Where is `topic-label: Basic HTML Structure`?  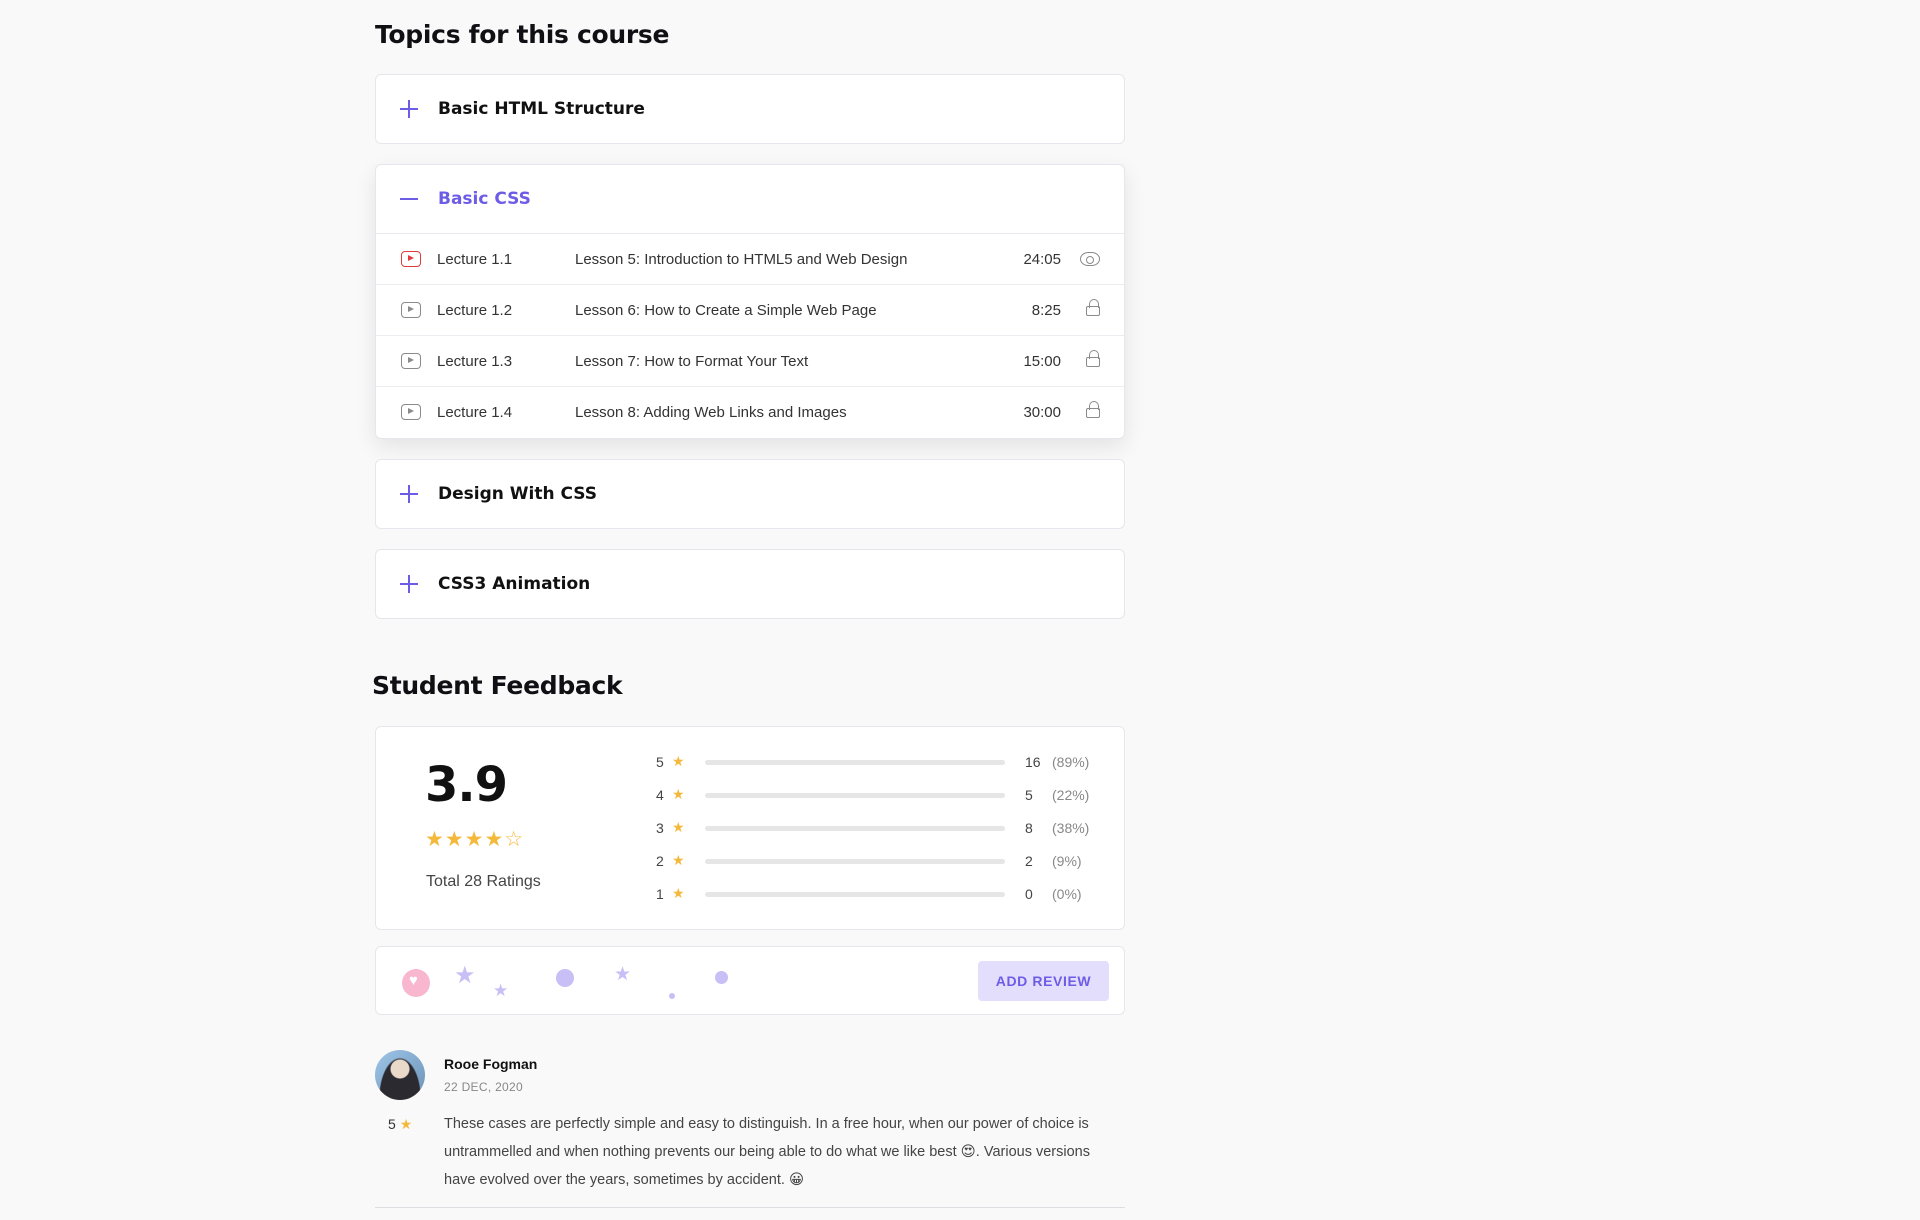
topic-label: Basic HTML Structure is located at coordinates (541, 109).